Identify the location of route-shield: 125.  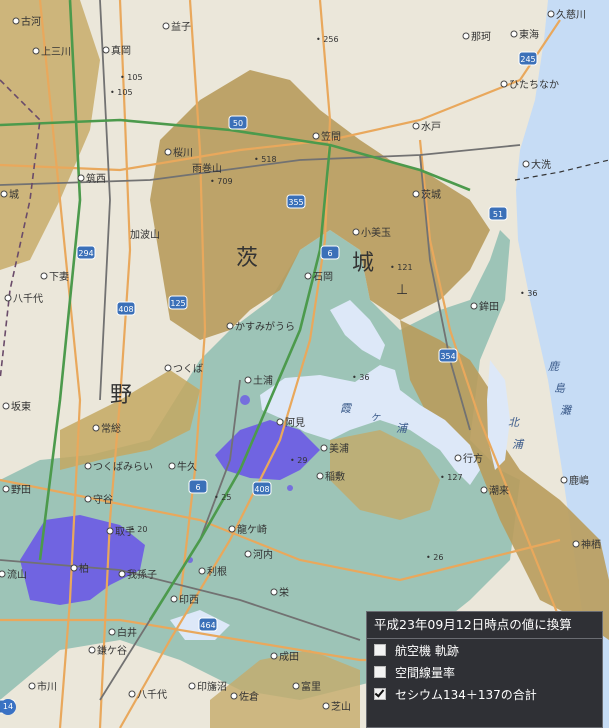
(178, 302).